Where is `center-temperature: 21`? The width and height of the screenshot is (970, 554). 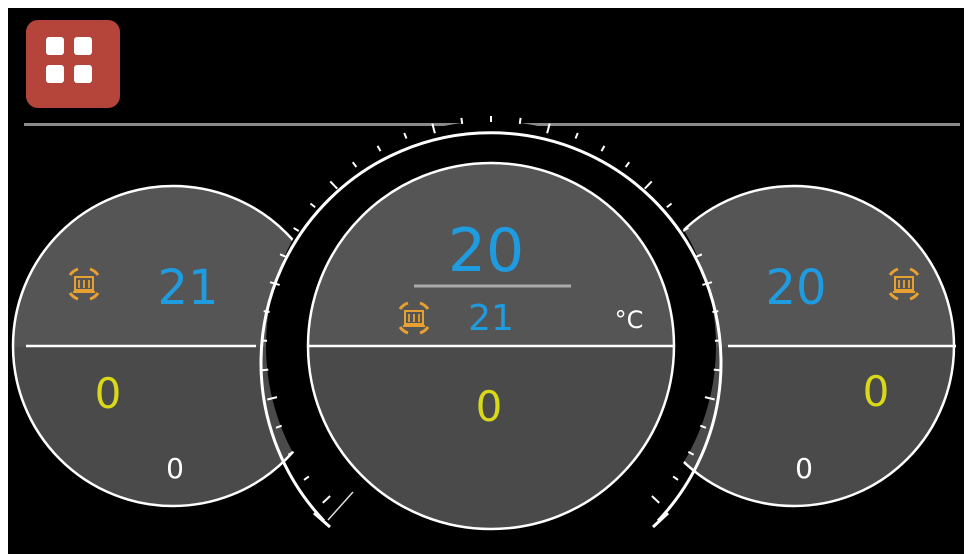
center-temperature: 21 is located at coordinates (491, 318).